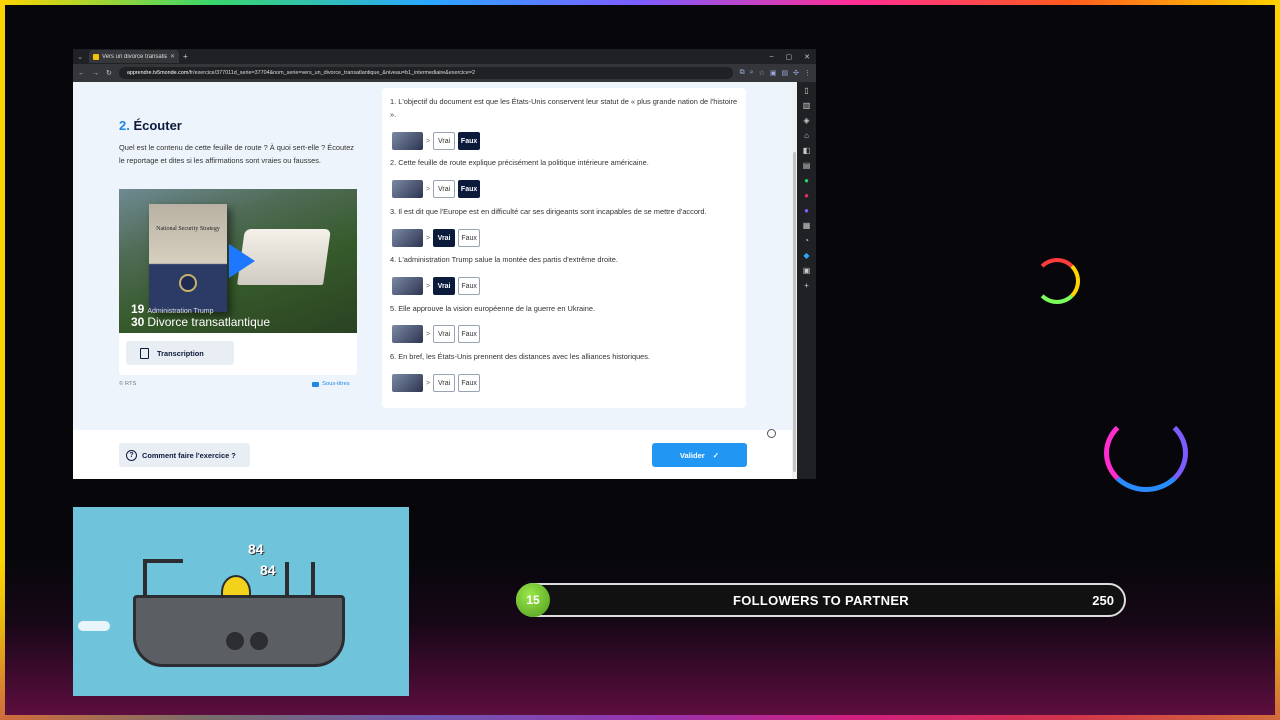 The image size is (1280, 720). Describe the element at coordinates (256, 549) in the screenshot. I see `damage-number: 84` at that location.